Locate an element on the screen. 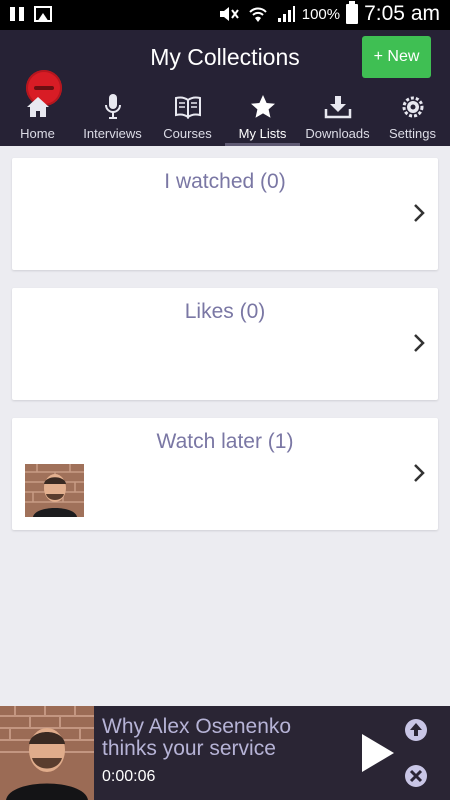 The width and height of the screenshot is (450, 800). tab-interviews: Interviews is located at coordinates (112, 118).